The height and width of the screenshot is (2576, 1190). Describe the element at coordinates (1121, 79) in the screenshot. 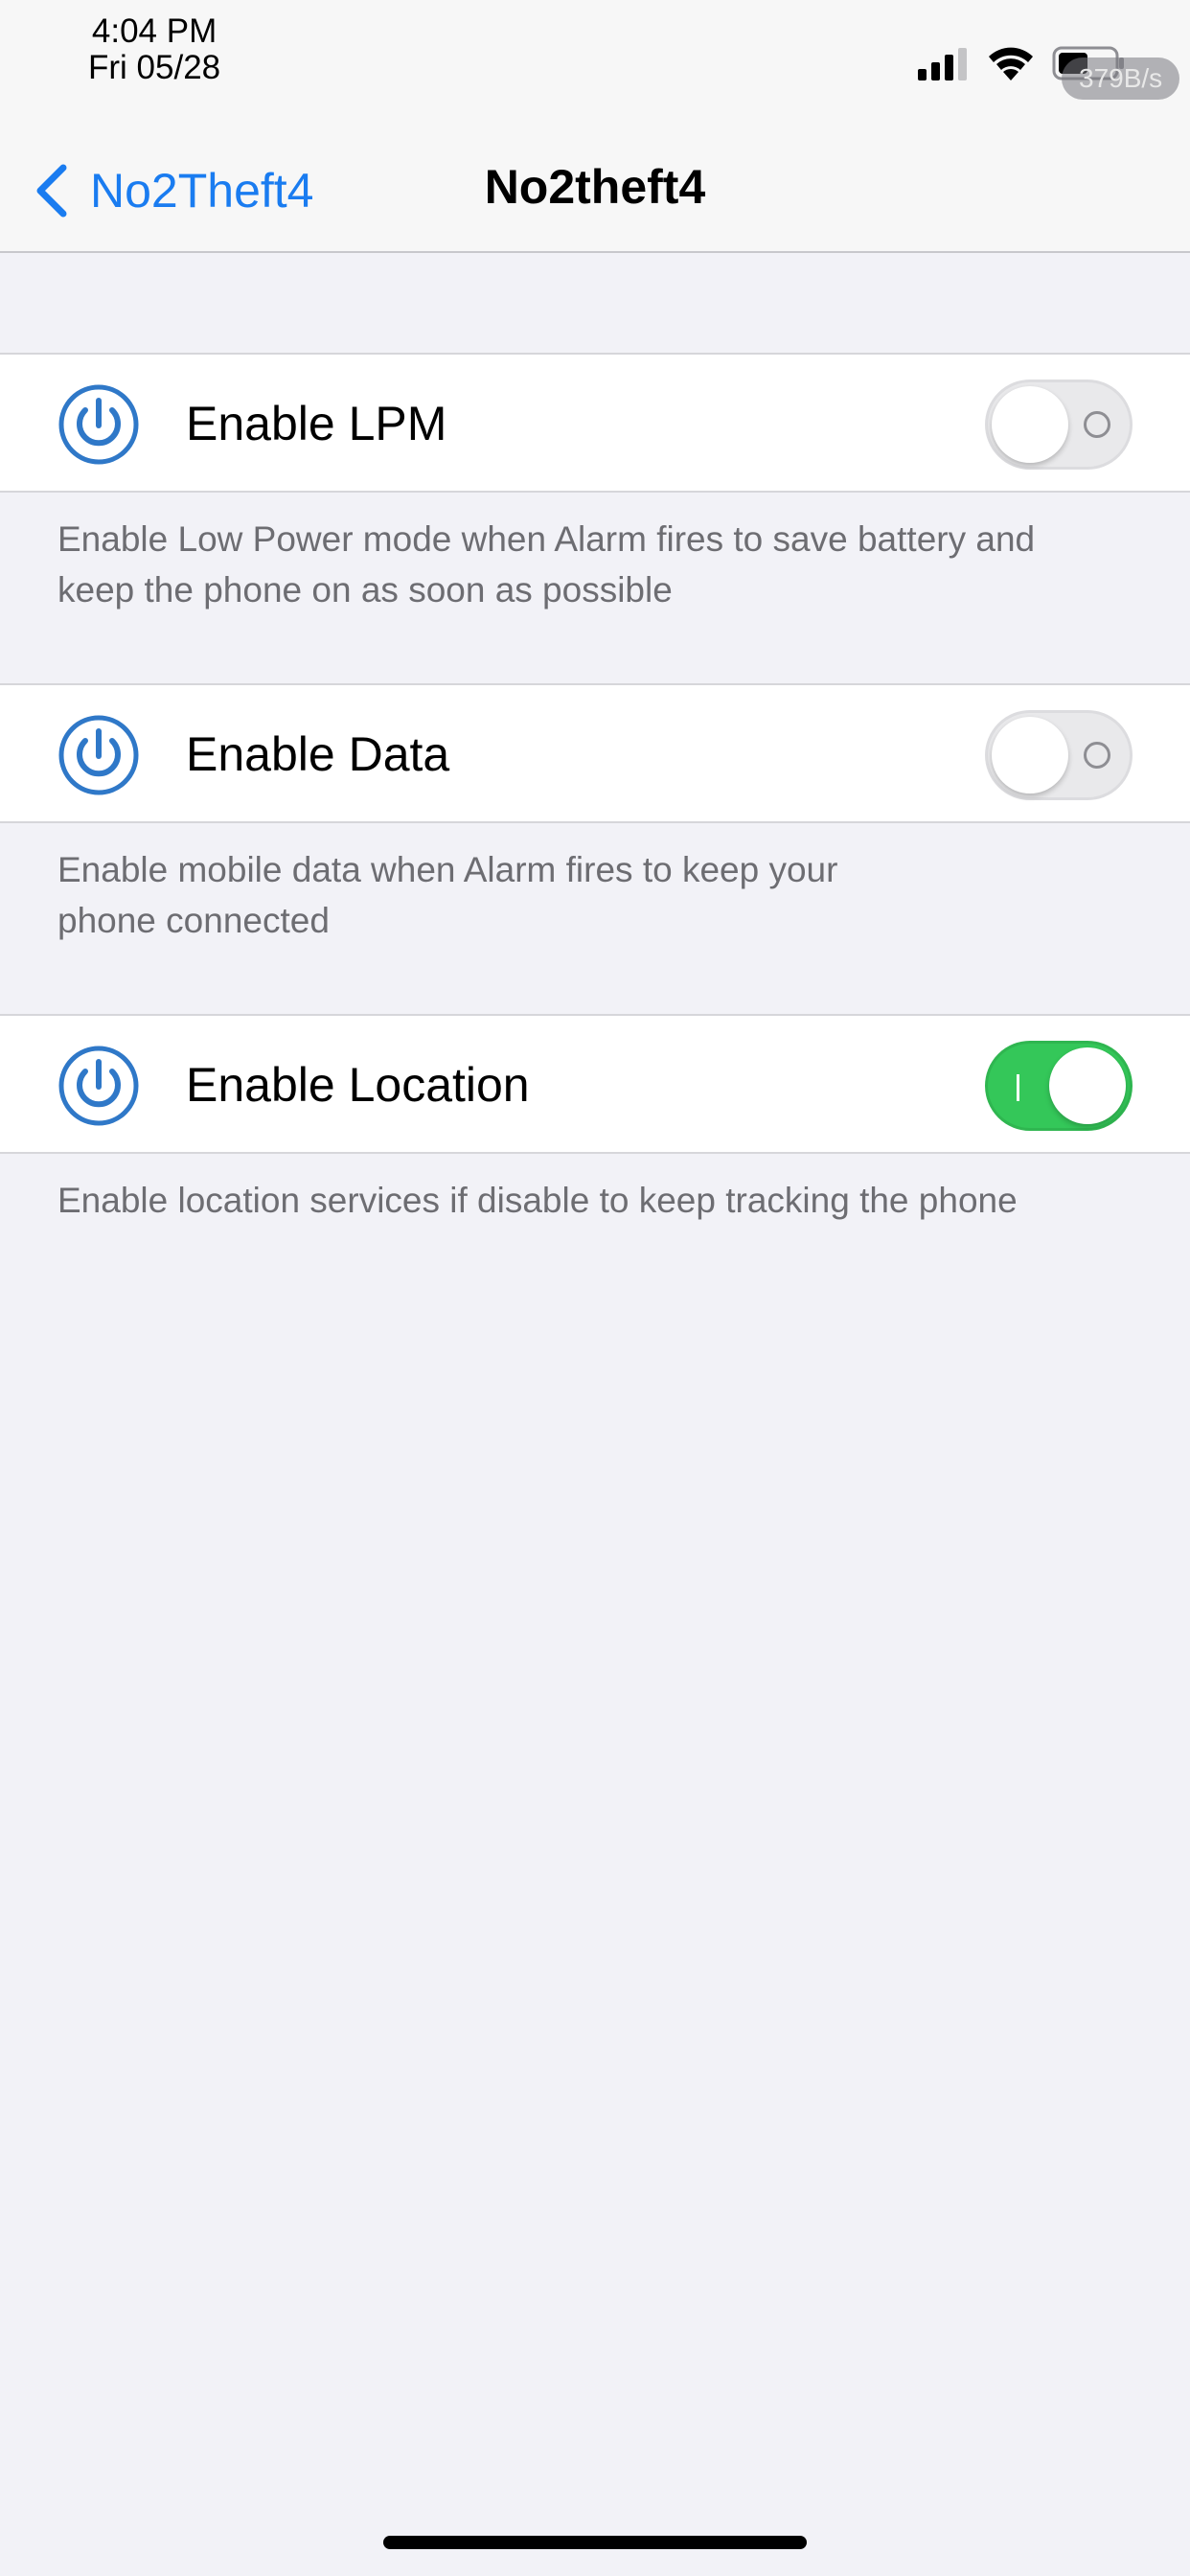

I see `network-speed-badge: 379B/s` at that location.